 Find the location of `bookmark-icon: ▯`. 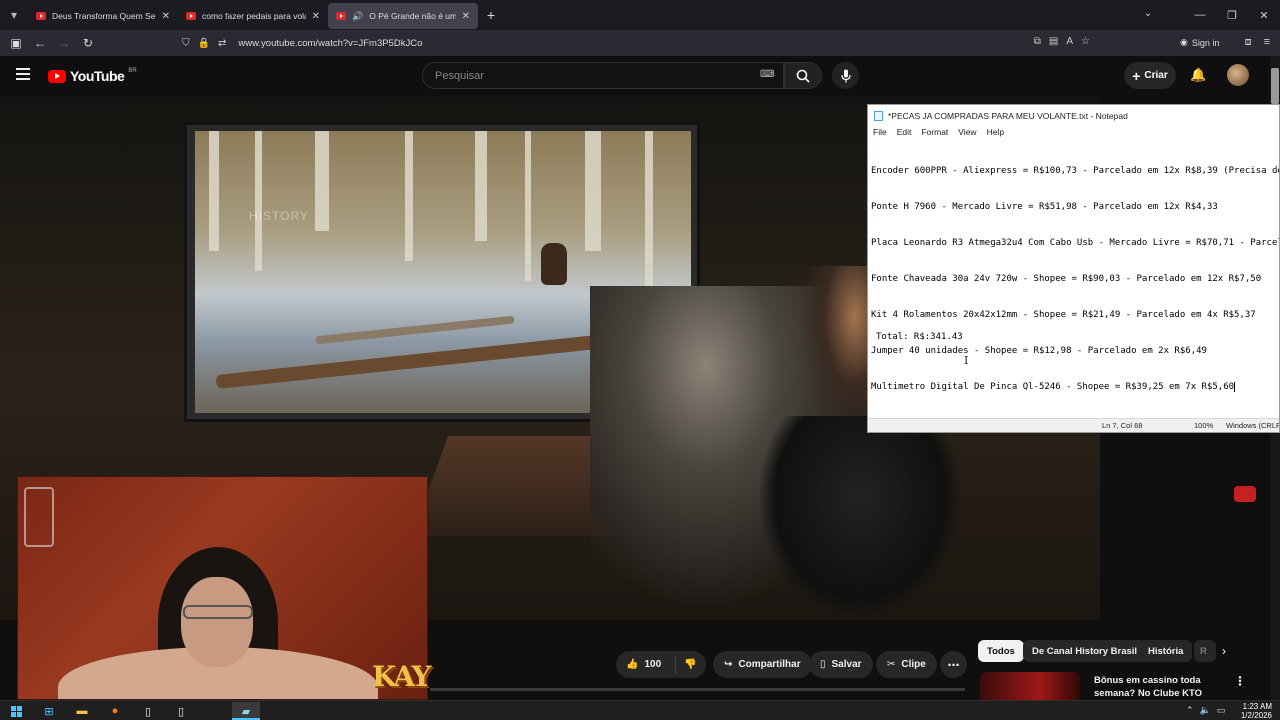

bookmark-icon: ▯ is located at coordinates (823, 664).